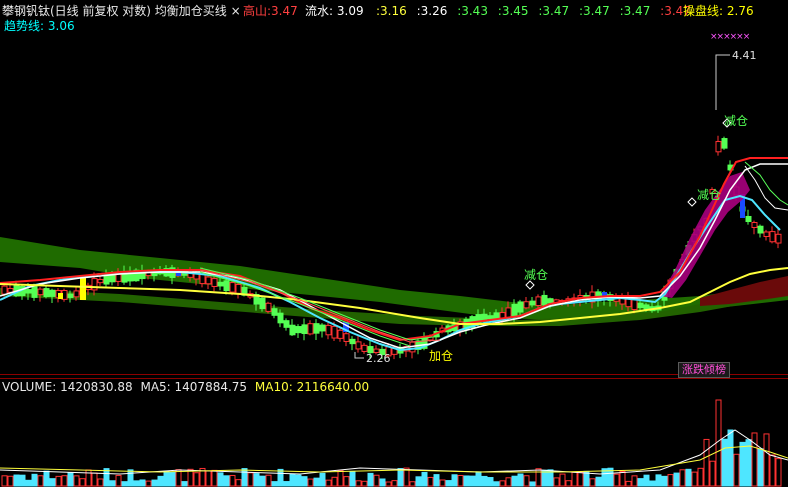 Image resolution: width=788 pixels, height=487 pixels. I want to click on header-row-top: 攀钢钒钛(日线 前复权 对数) 均衡加仓买线 ×, so click(121, 11).